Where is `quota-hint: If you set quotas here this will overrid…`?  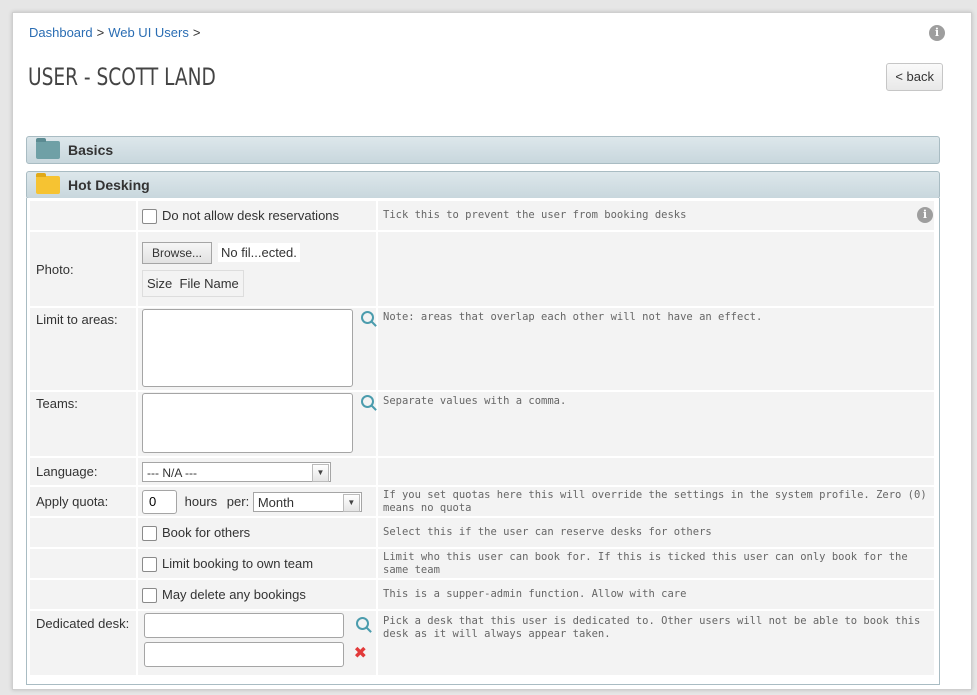 quota-hint: If you set quotas here this will overrid… is located at coordinates (656, 501).